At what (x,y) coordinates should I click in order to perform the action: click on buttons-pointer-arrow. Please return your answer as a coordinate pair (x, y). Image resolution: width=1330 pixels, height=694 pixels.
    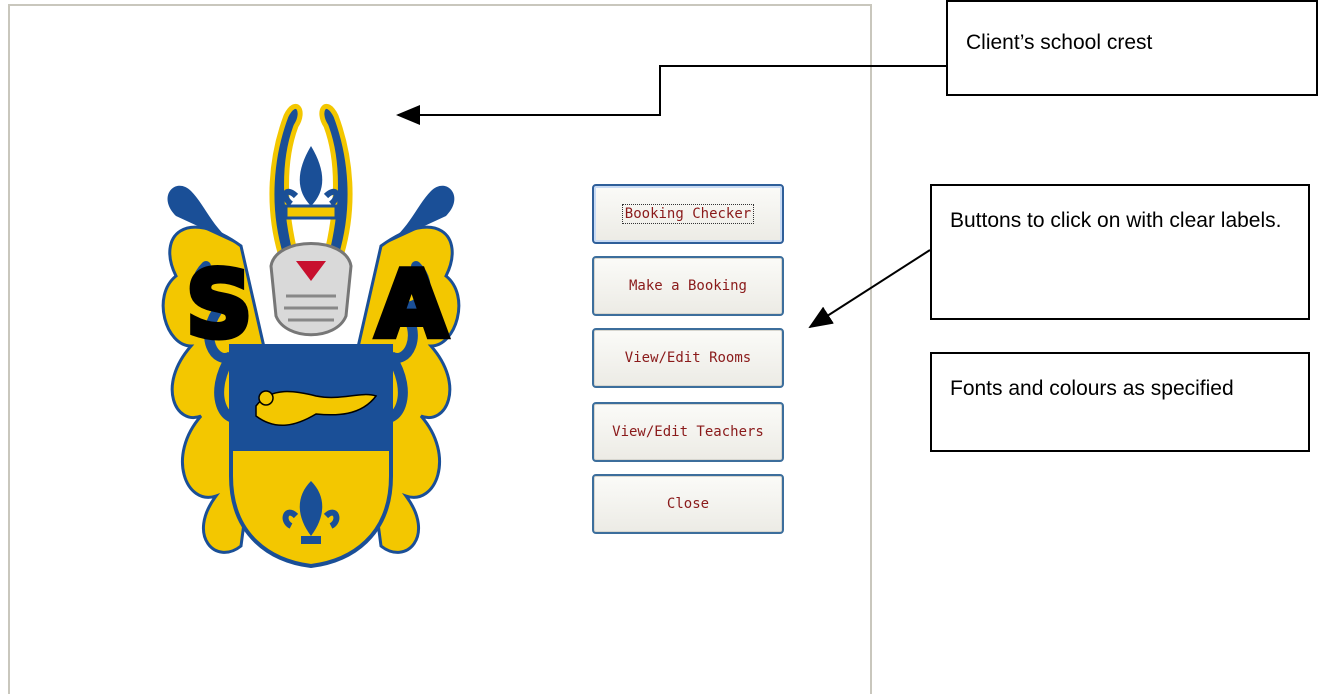
    Looking at the image, I should click on (869, 289).